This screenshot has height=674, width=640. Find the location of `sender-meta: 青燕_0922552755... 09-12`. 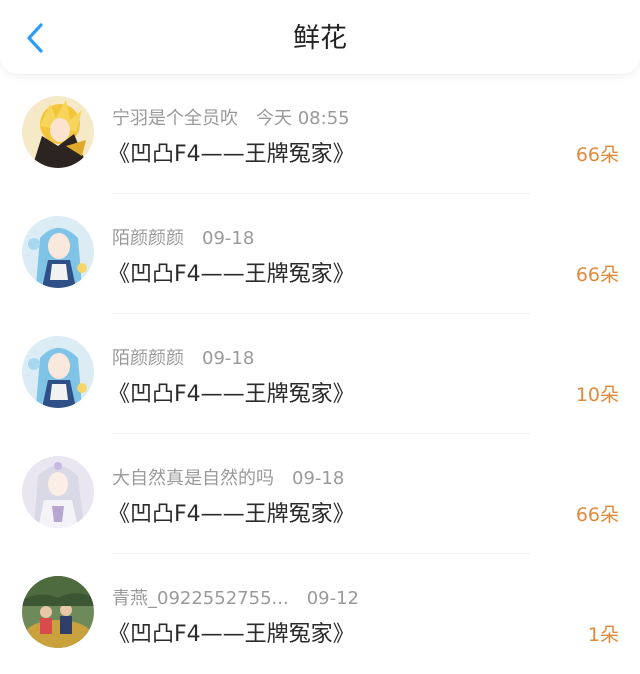

sender-meta: 青燕_0922552755... 09-12 is located at coordinates (235, 597).